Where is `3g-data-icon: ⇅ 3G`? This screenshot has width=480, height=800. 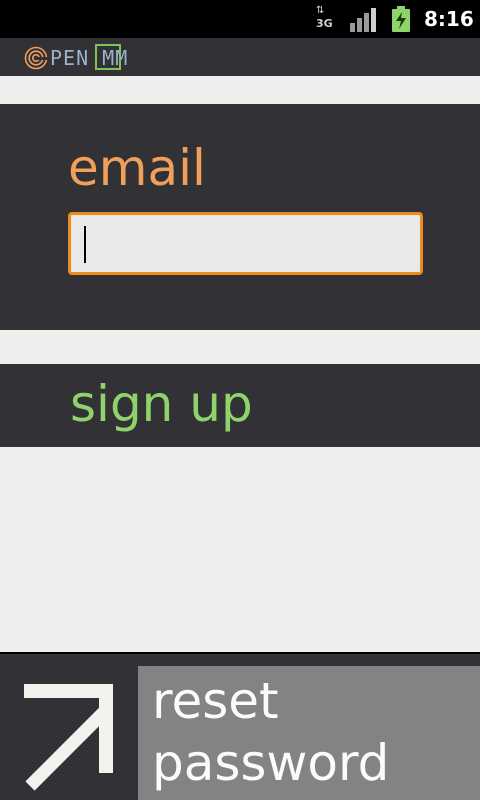
3g-data-icon: ⇅ 3G is located at coordinates (325, 19).